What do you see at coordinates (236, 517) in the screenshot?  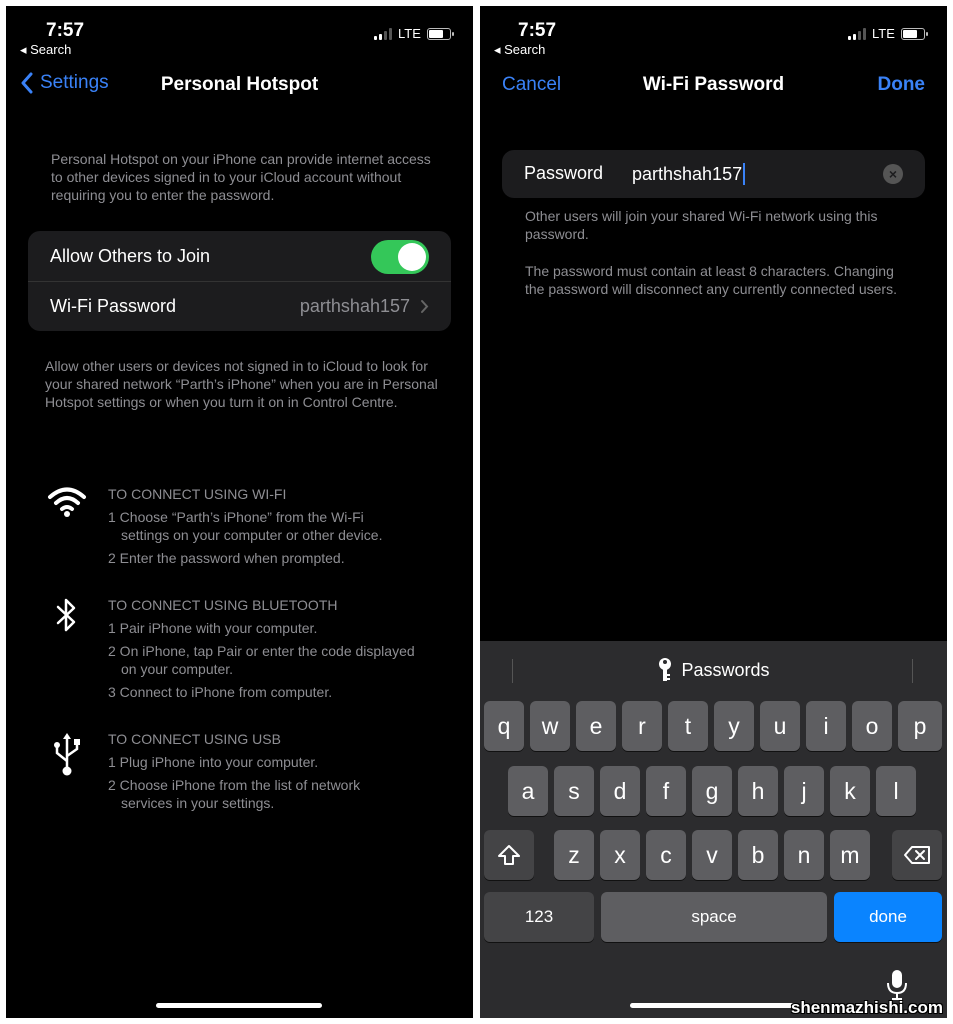 I see `wifi-step-1: 1 Choose “Parth’s iPhone” from the Wi-Fi` at bounding box center [236, 517].